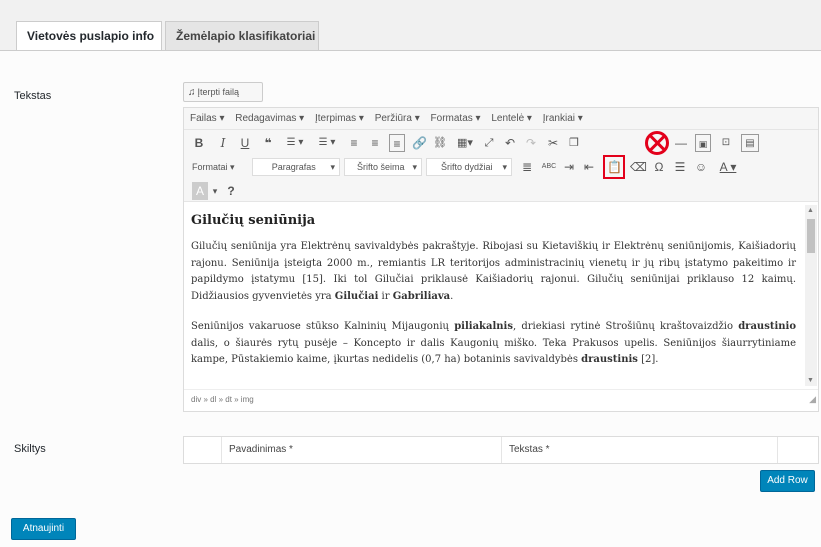 The image size is (821, 547). Describe the element at coordinates (222, 399) in the screenshot. I see `element-path: div » dl » dt » img` at that location.